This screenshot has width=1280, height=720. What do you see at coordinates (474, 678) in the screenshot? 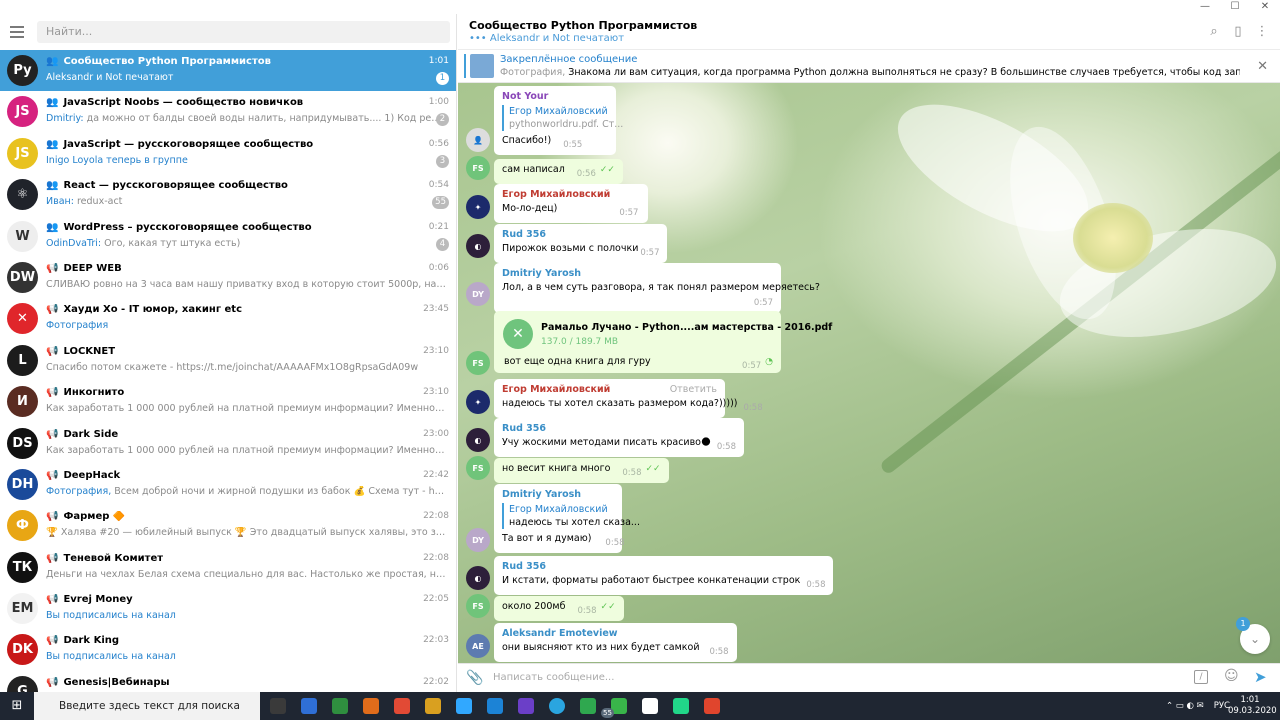
I see `attach-icon: 📎` at bounding box center [474, 678].